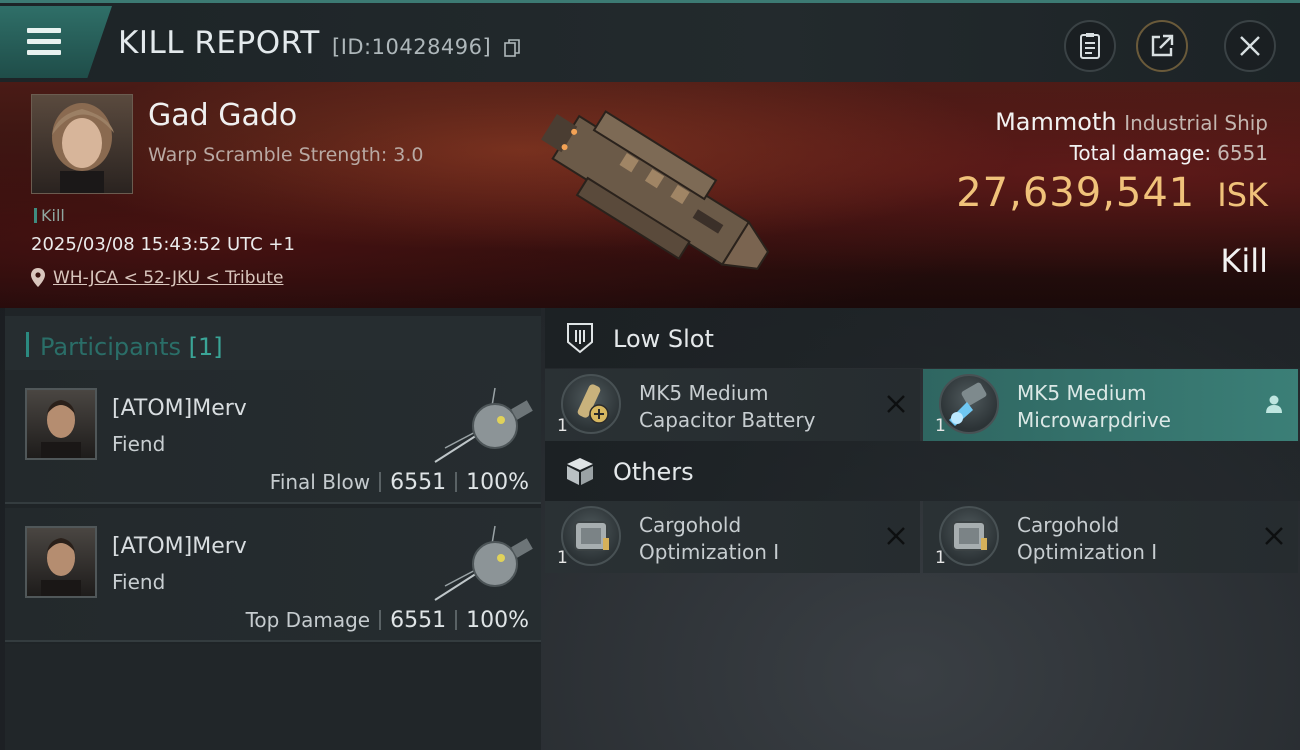  I want to click on microwarpdrive-icon, so click(969, 404).